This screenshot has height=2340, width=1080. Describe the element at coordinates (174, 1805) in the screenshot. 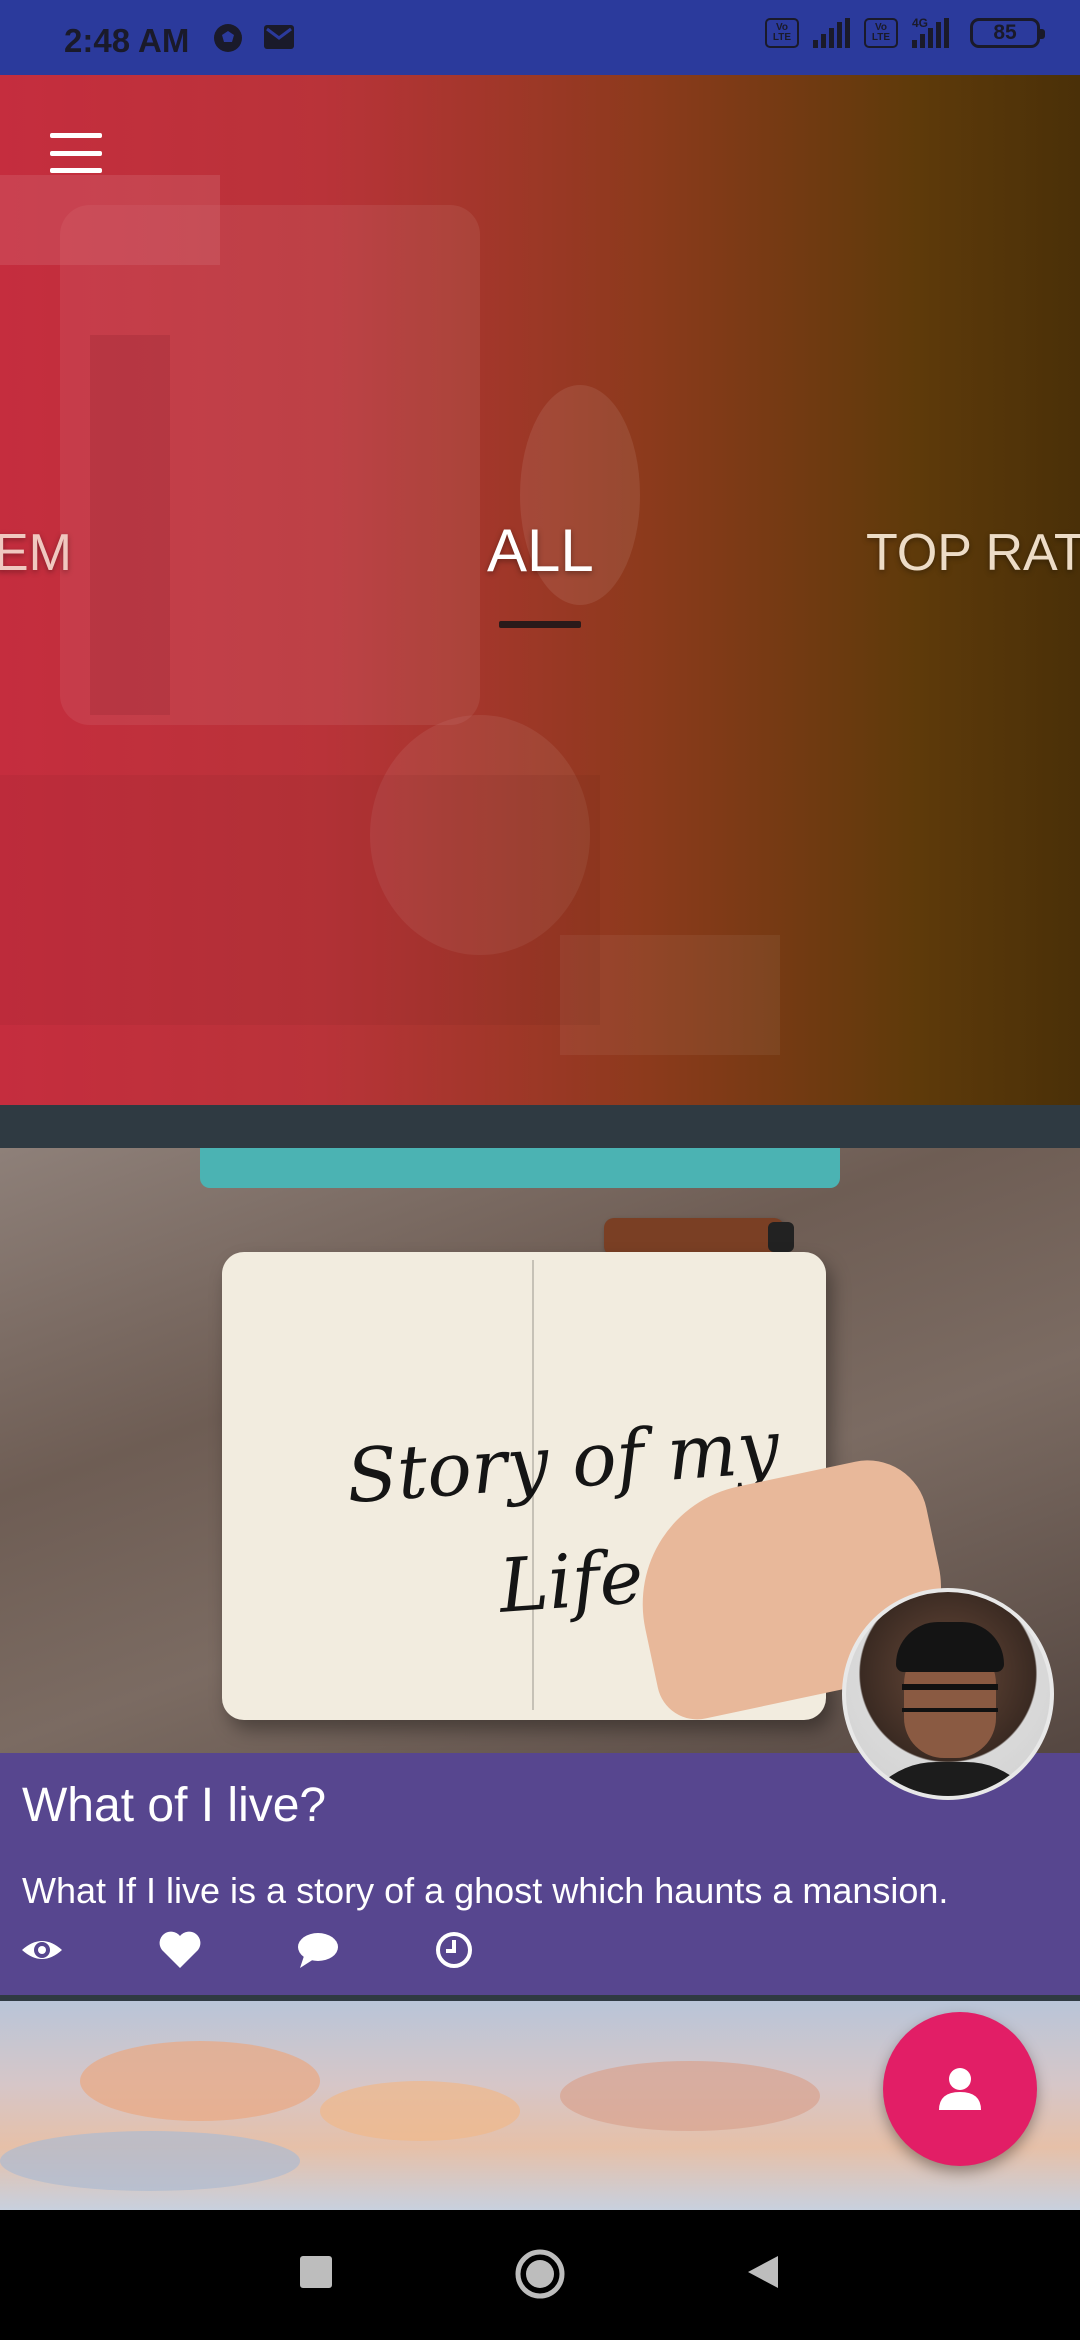

I see `story-title: What of I live?` at that location.